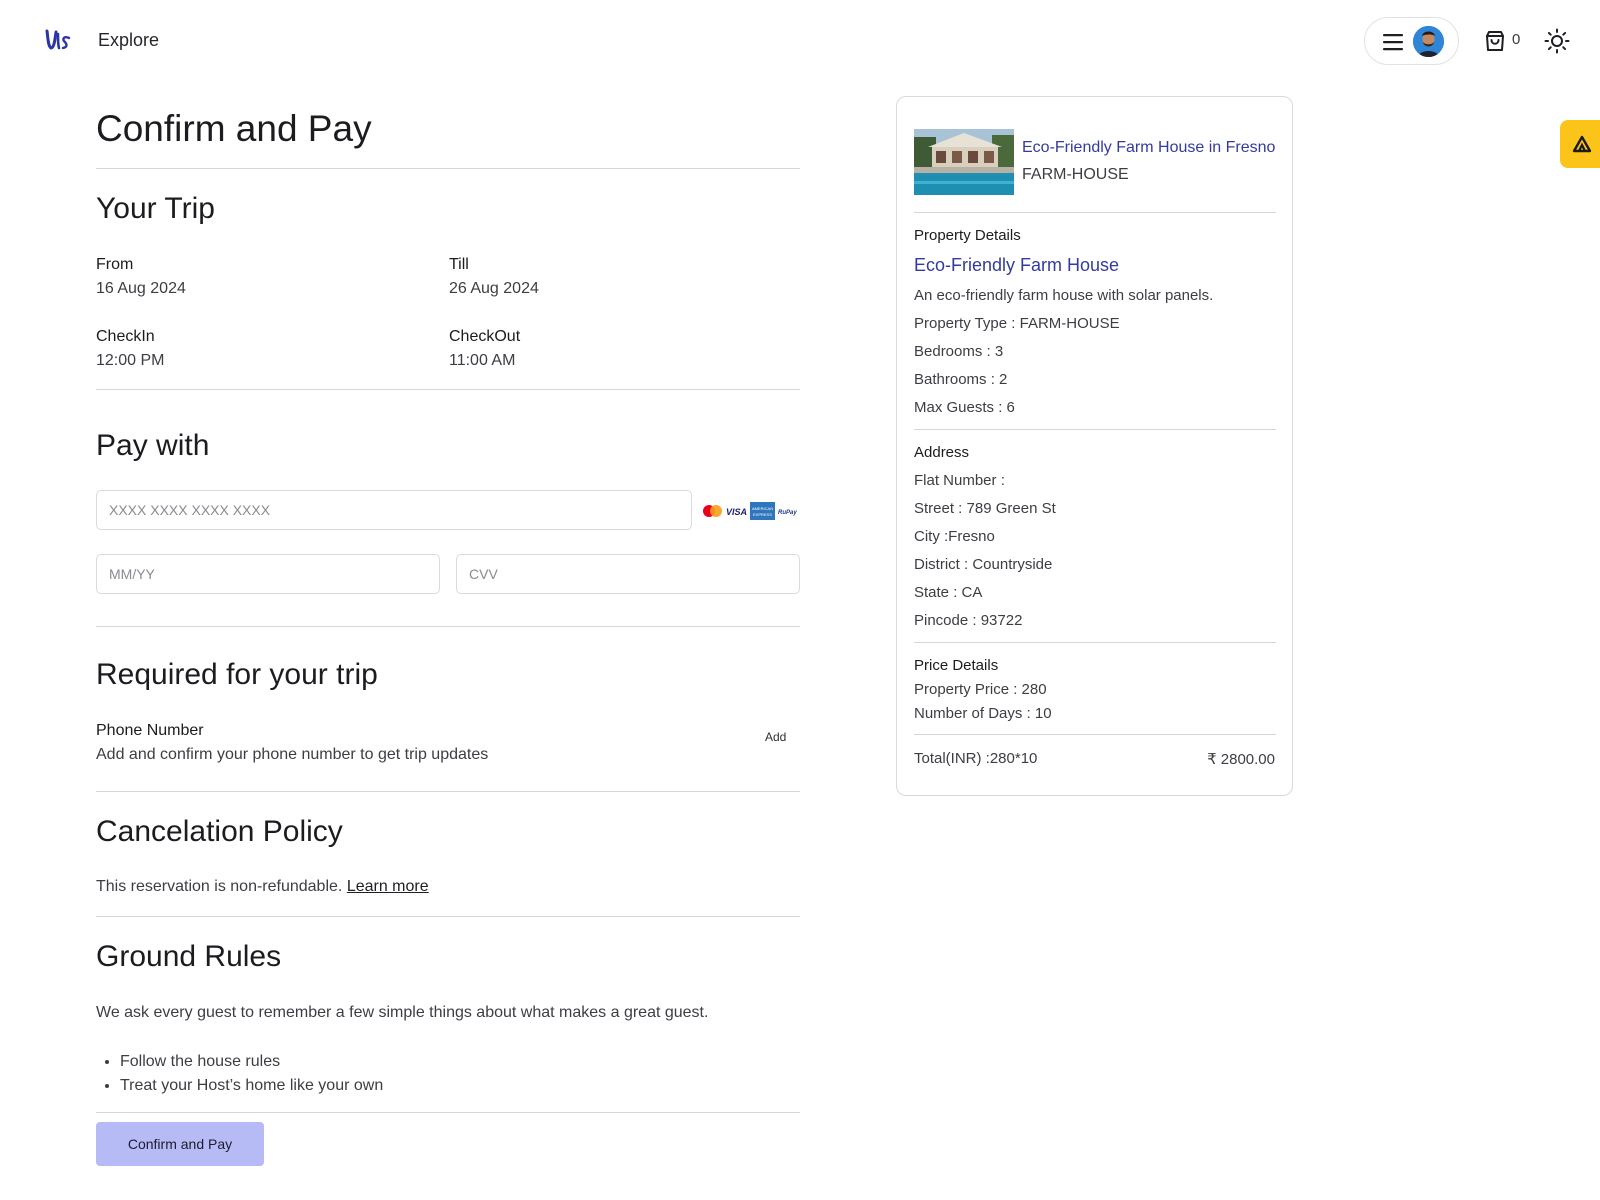  What do you see at coordinates (959, 480) in the screenshot?
I see `flat-number: Flat Number :` at bounding box center [959, 480].